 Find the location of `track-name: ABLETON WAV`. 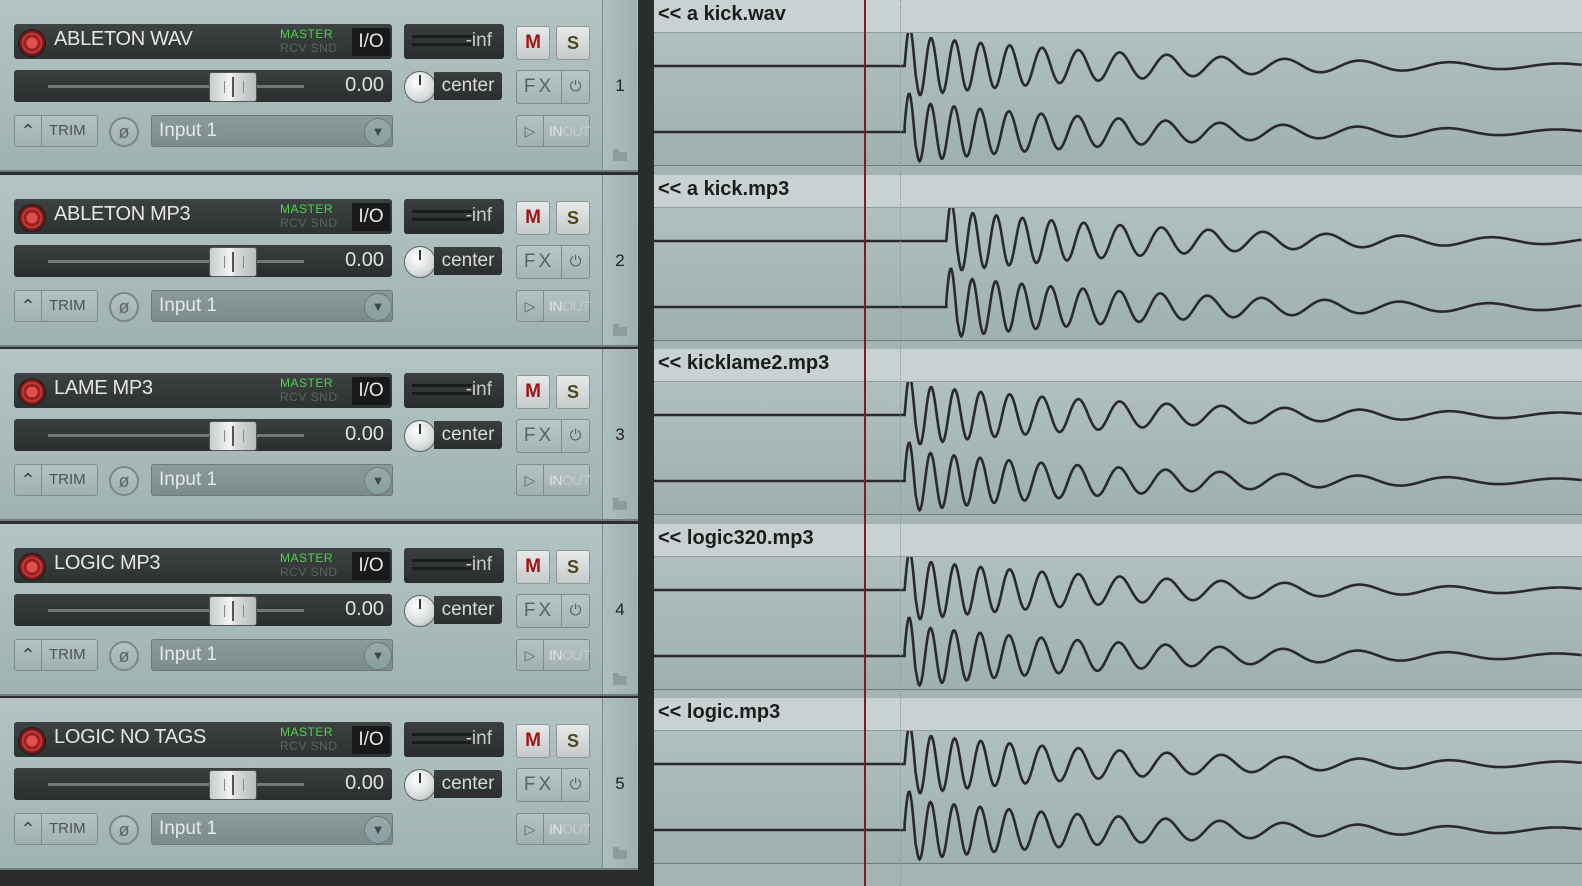

track-name: ABLETON WAV is located at coordinates (123, 39).